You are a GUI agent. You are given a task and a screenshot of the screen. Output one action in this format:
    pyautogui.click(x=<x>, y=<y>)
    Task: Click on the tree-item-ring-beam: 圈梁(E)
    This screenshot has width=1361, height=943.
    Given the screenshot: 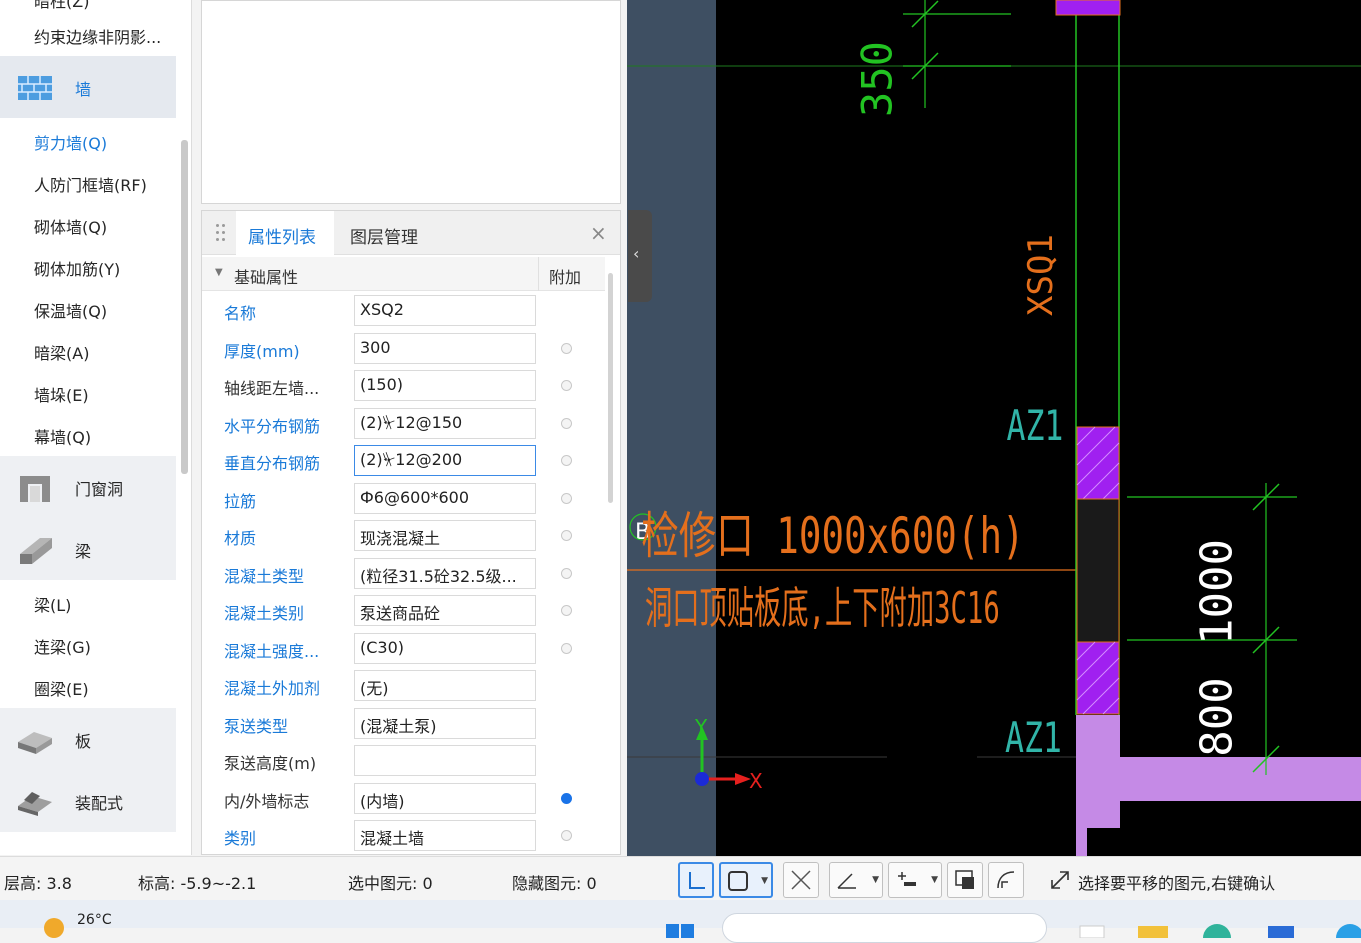 What is the action you would take?
    pyautogui.click(x=61, y=688)
    